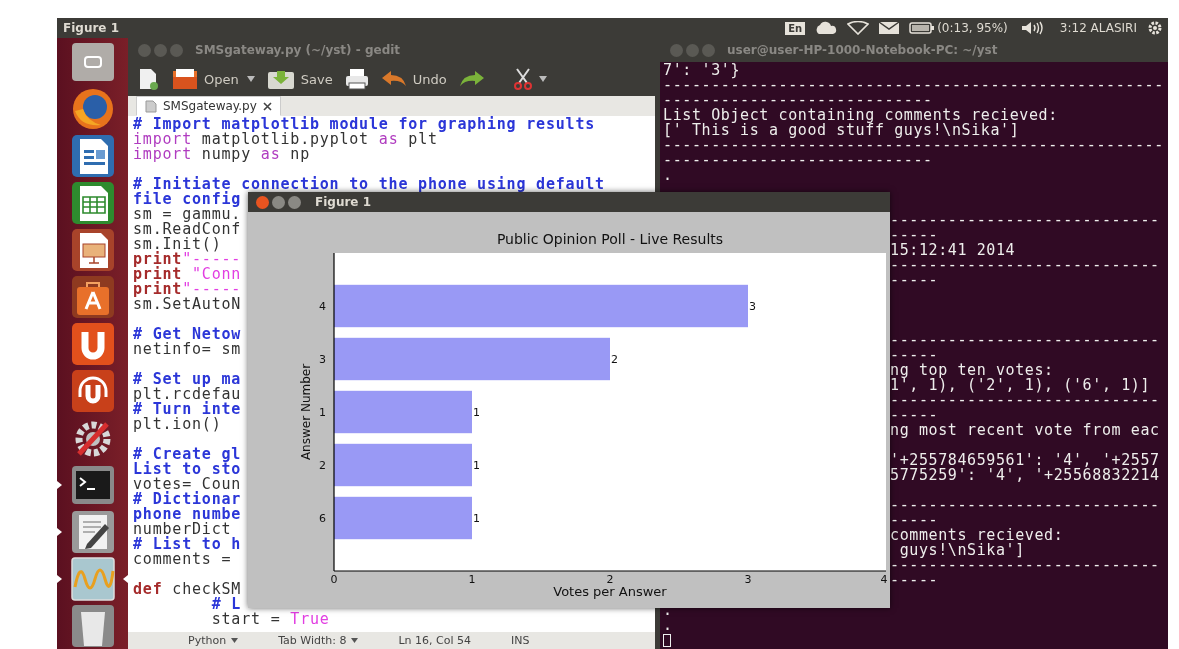 The image size is (1179, 649). Describe the element at coordinates (522, 79) in the screenshot. I see `scissors-icon` at that location.